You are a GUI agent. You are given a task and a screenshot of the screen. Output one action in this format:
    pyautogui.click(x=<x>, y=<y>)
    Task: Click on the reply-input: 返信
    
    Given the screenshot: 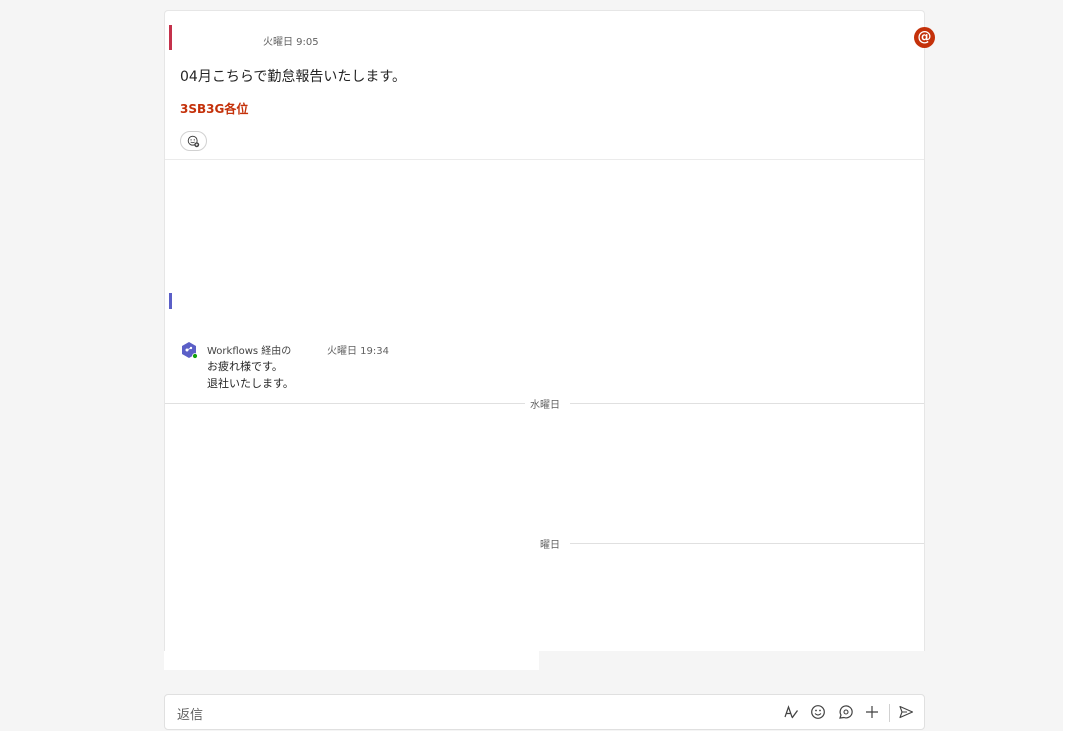 What is the action you would take?
    pyautogui.click(x=190, y=713)
    